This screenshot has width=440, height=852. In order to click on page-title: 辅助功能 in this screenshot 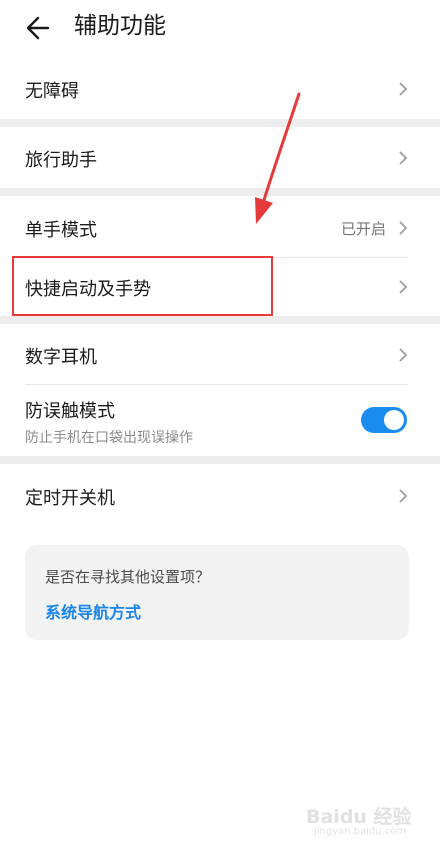, I will do `click(120, 26)`.